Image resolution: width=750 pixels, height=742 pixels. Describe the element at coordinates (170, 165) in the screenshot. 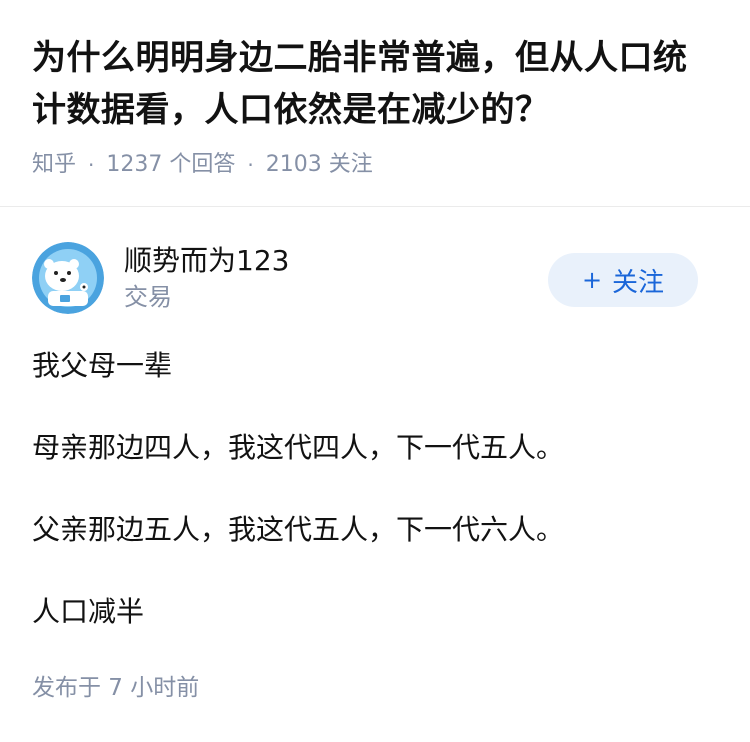

I see `answer-count: 1237 个回答` at that location.